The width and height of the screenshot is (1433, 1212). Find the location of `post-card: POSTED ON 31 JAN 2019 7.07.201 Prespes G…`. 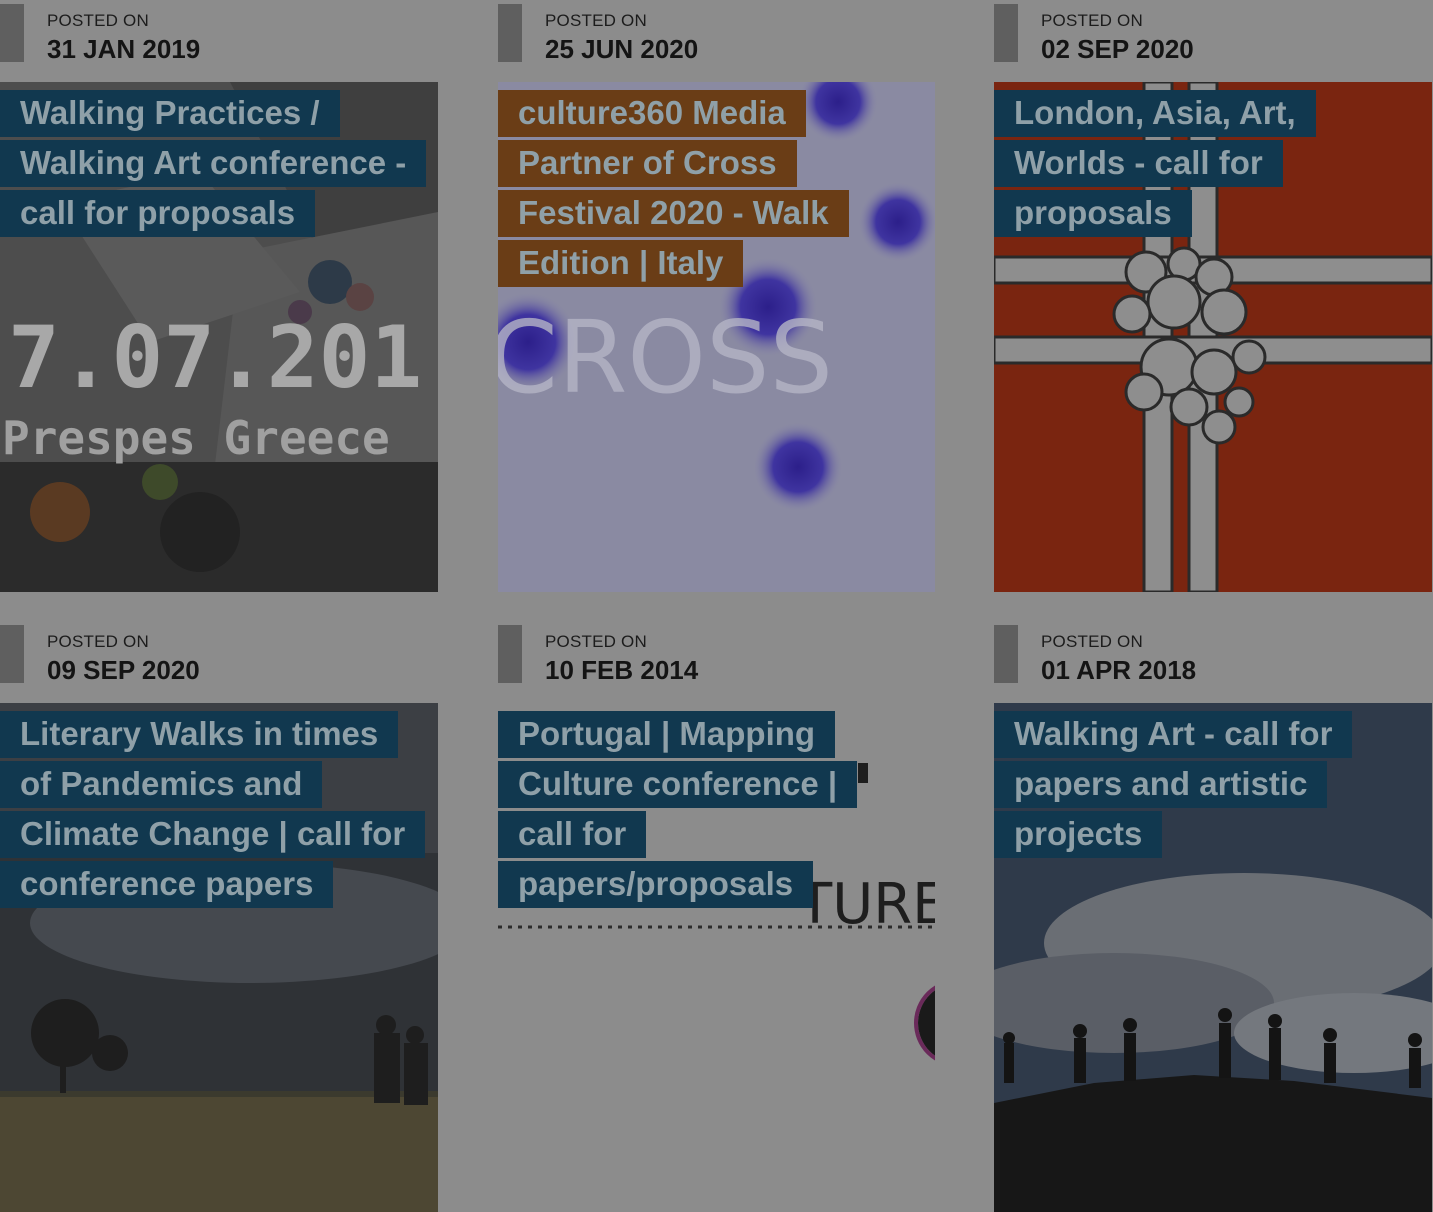

post-card: POSTED ON 31 JAN 2019 7.07.201 Prespes G… is located at coordinates (219, 296).